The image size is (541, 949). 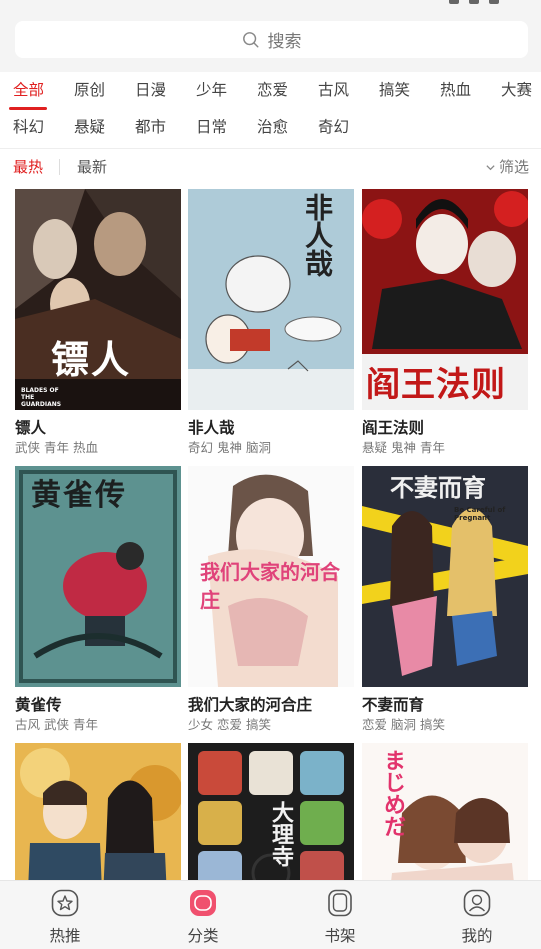 I want to click on bookshelf-icon, so click(x=340, y=903).